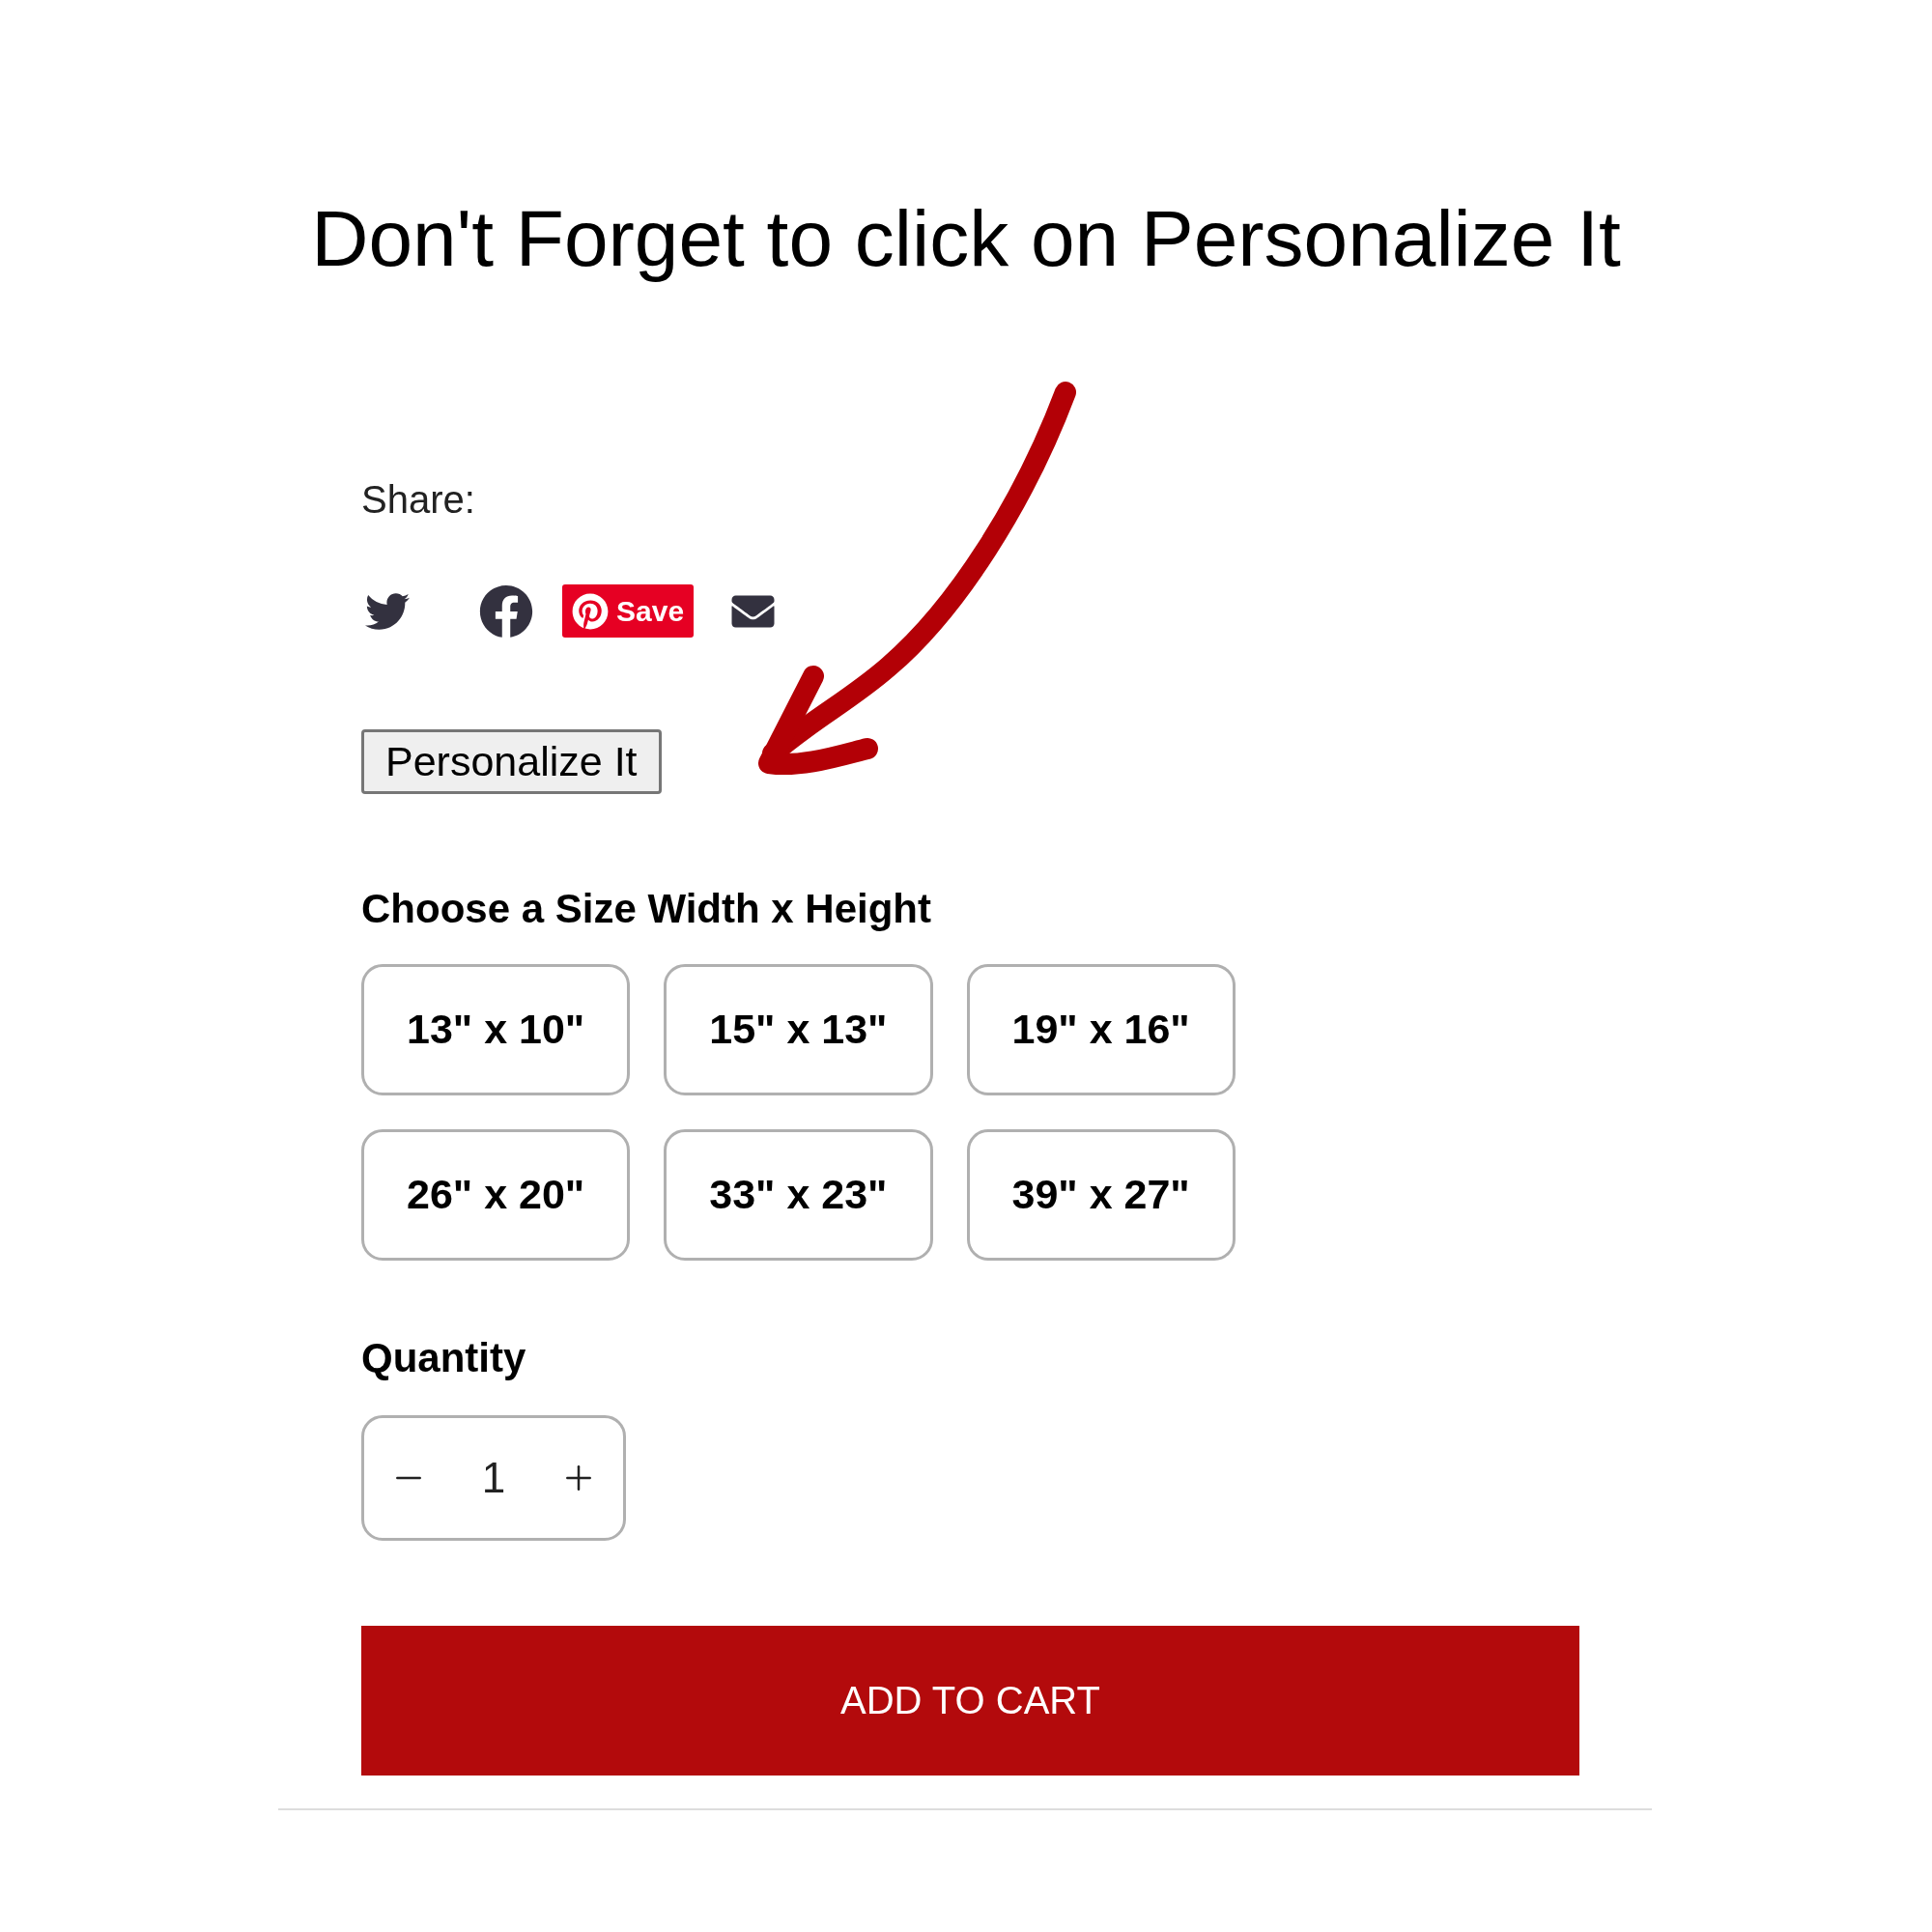  I want to click on size-option: 13" x 10", so click(496, 1029).